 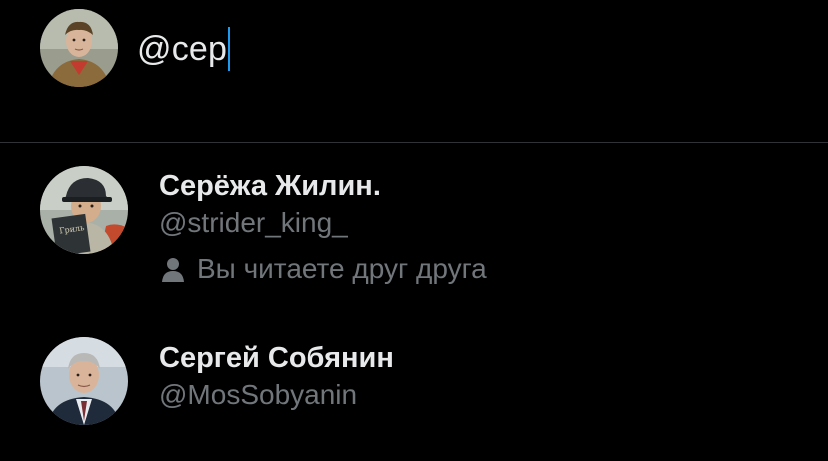 What do you see at coordinates (276, 358) in the screenshot?
I see `suggestion-display-name: Сергей Собянин` at bounding box center [276, 358].